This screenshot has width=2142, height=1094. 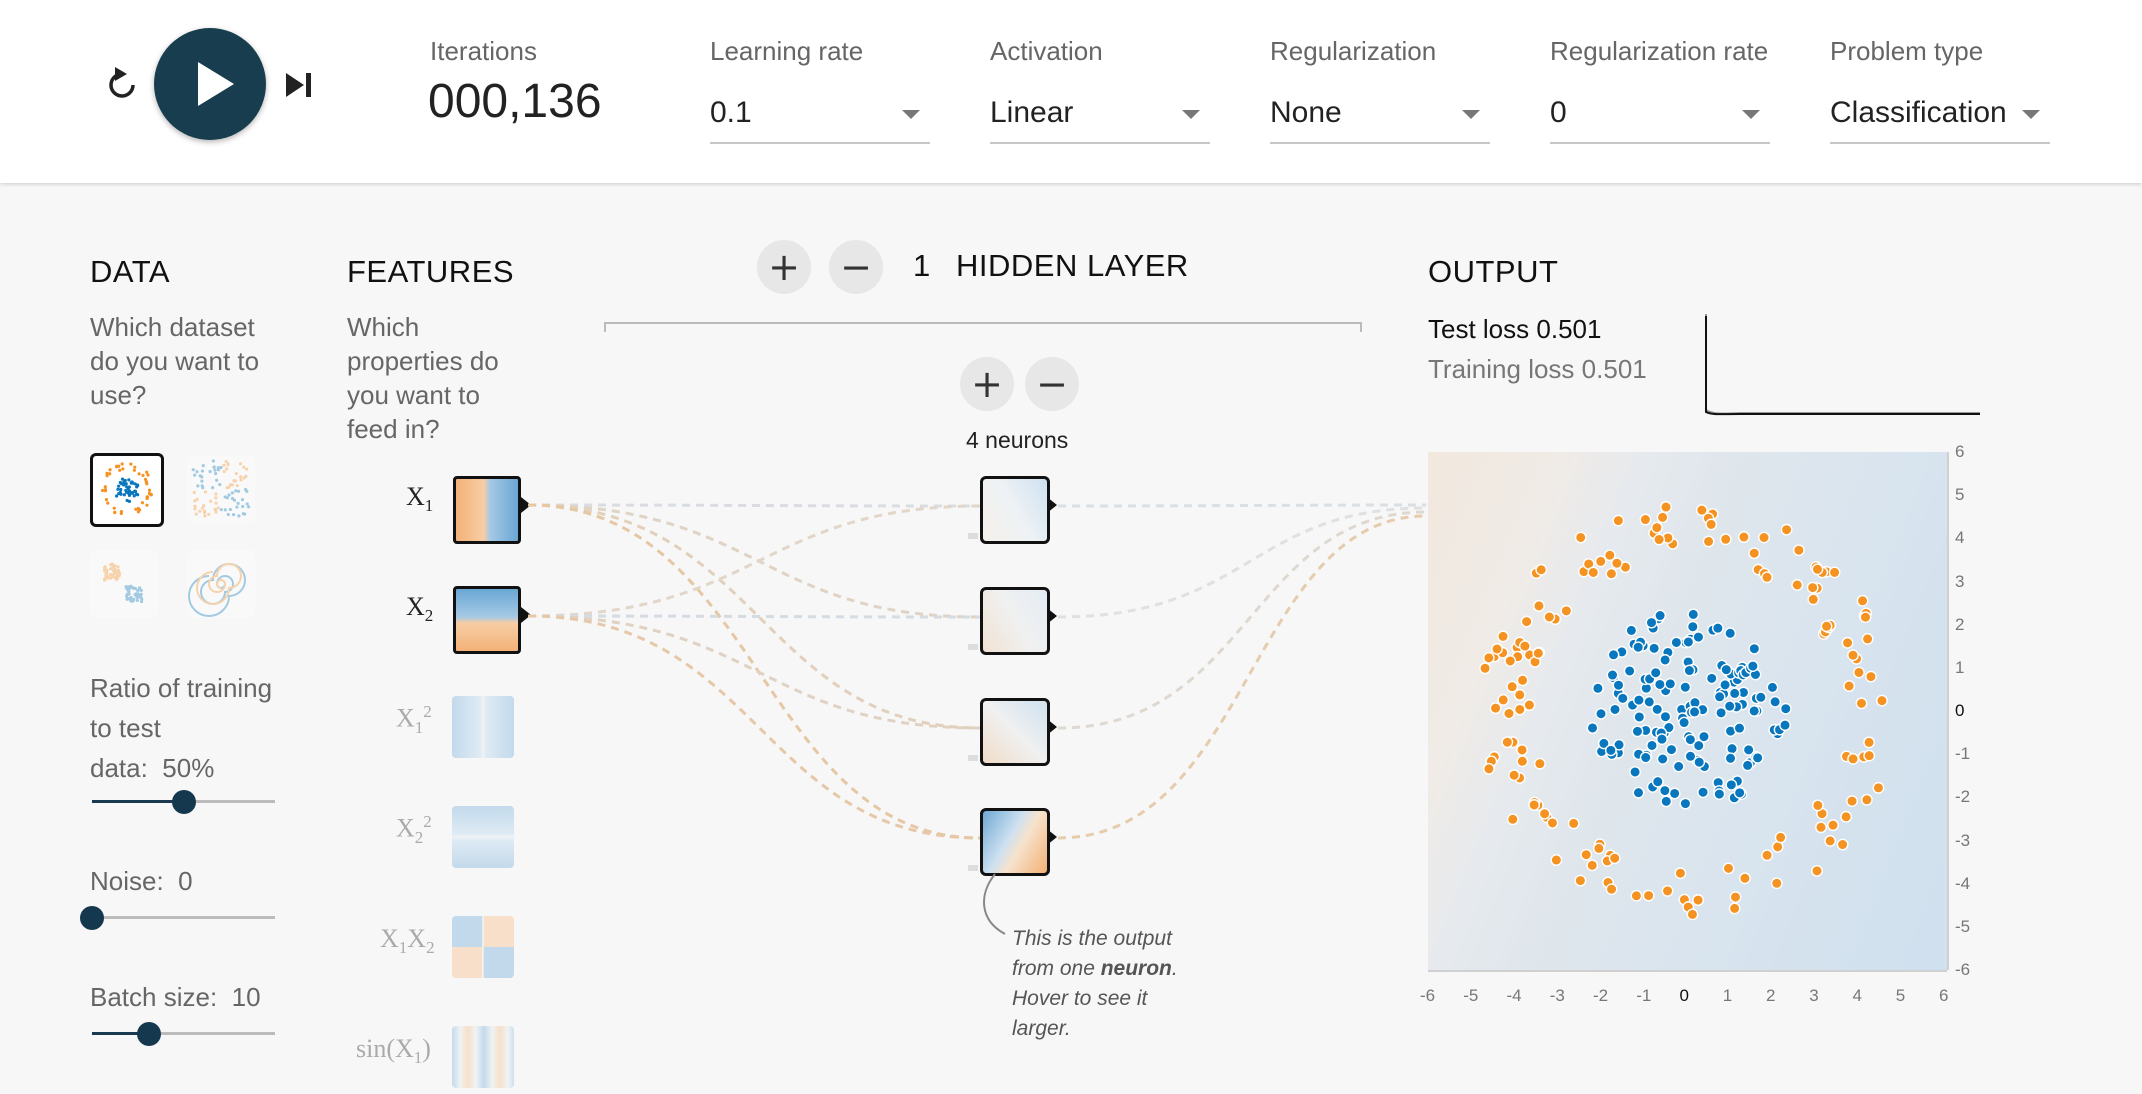 I want to click on link-n1-out, so click(x=1242, y=505).